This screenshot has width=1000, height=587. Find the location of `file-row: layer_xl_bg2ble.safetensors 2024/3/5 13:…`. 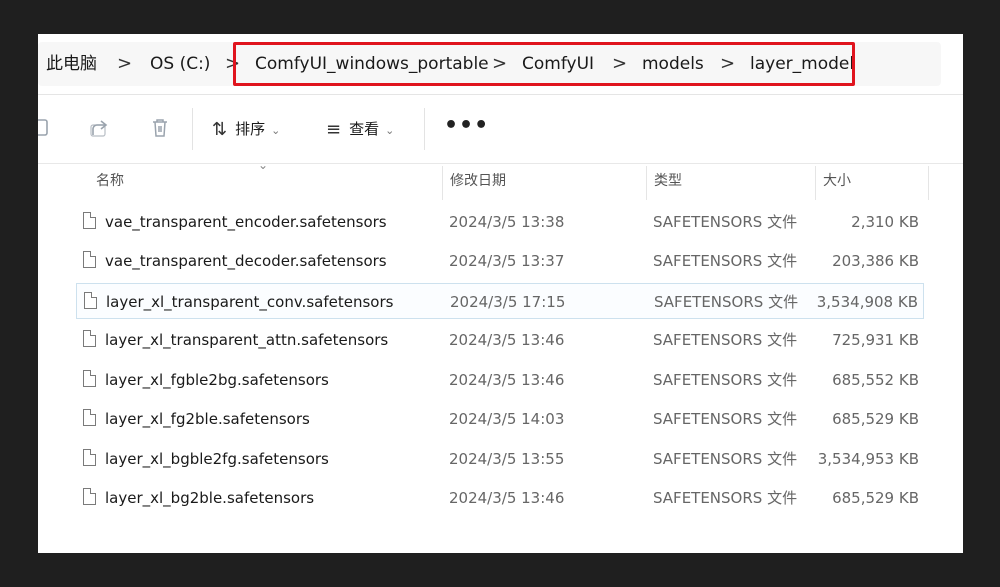

file-row: layer_xl_bg2ble.safetensors 2024/3/5 13:… is located at coordinates (500, 498).